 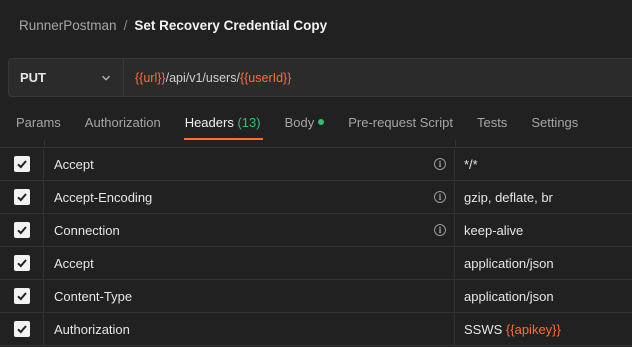 What do you see at coordinates (92, 329) in the screenshot?
I see `header-key: Authorization` at bounding box center [92, 329].